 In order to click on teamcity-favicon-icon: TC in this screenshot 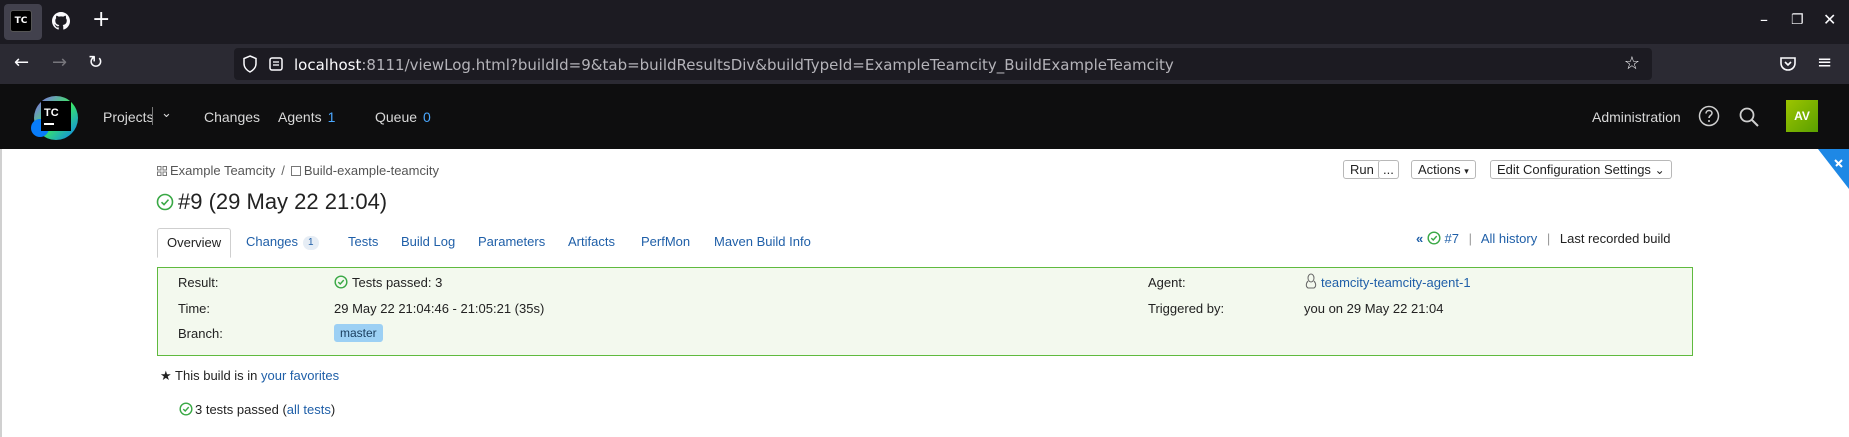, I will do `click(21, 21)`.